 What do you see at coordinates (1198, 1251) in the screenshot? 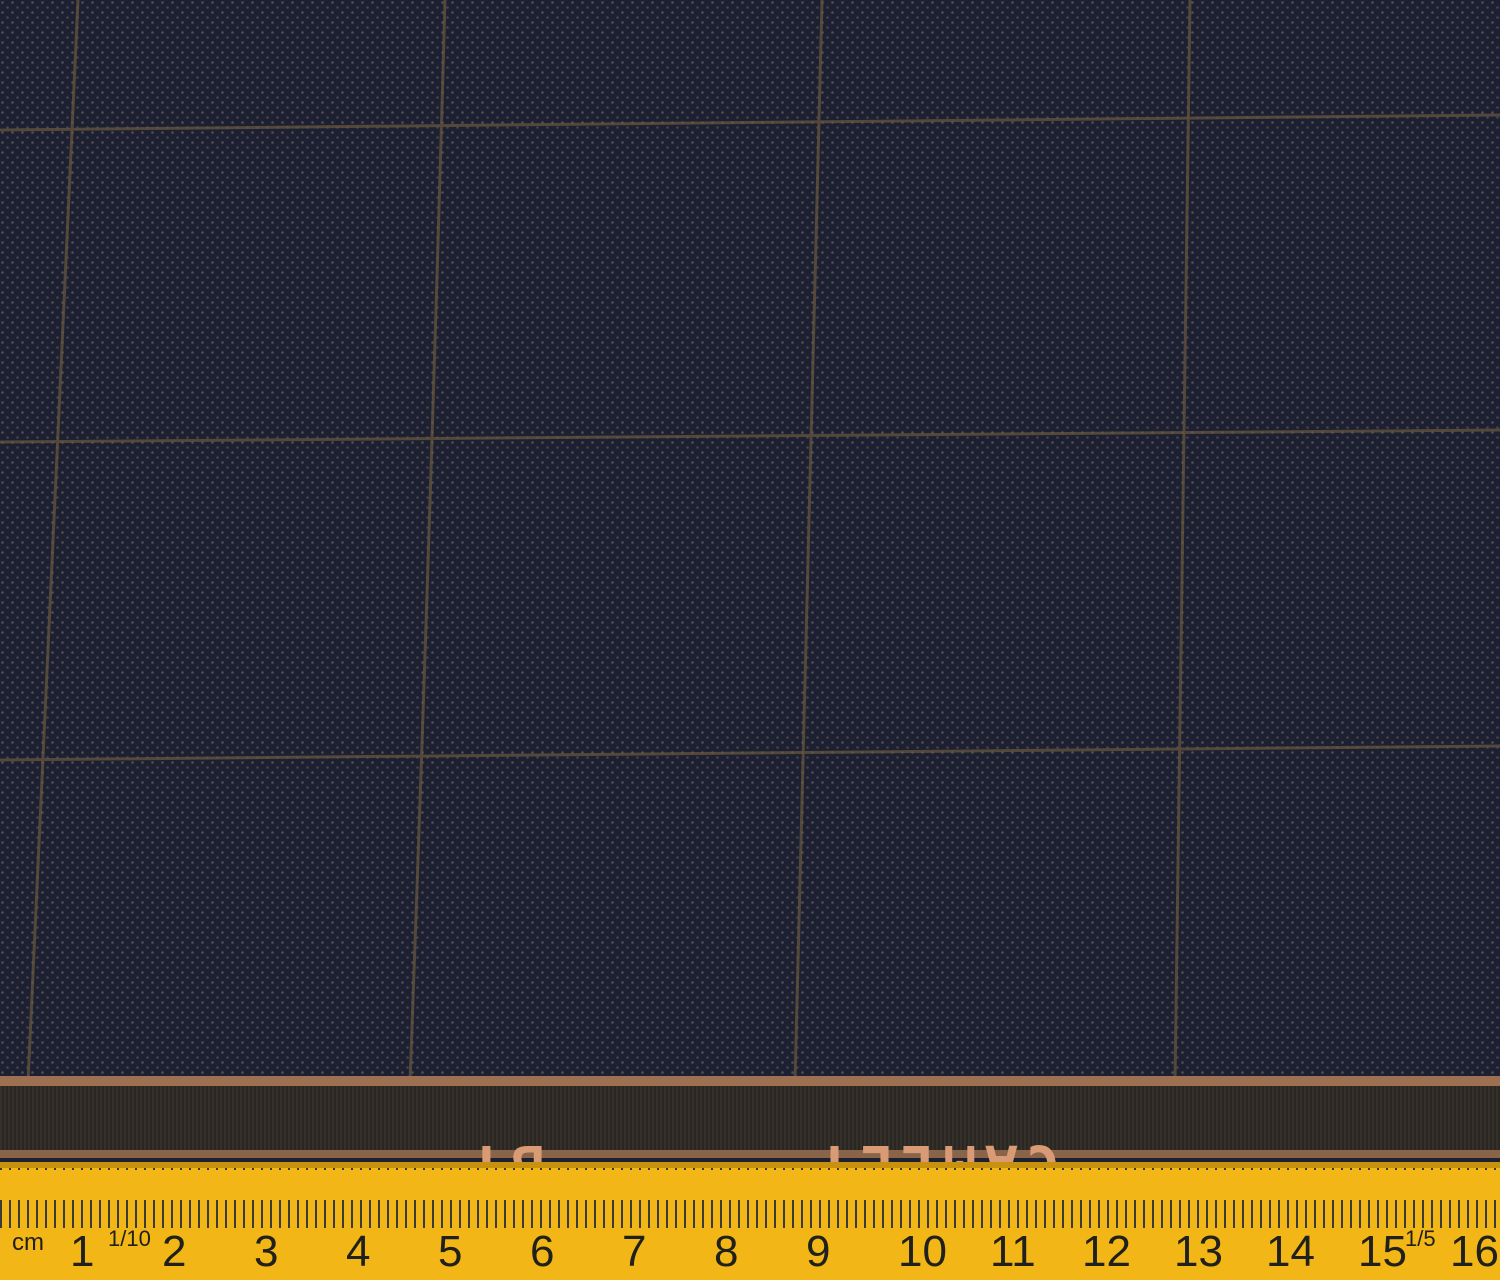
I see `ruler-number-13: 13` at bounding box center [1198, 1251].